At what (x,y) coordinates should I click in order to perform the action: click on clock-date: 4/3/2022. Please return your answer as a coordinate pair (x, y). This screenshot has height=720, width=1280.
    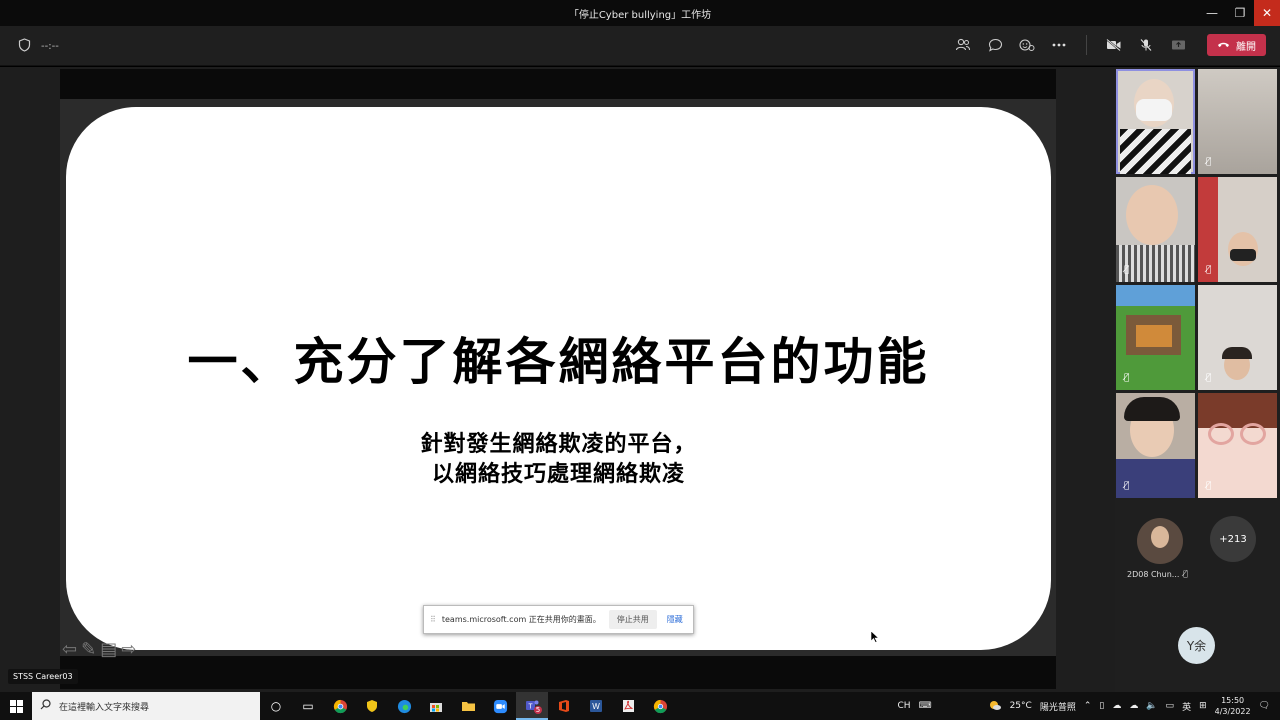
    Looking at the image, I should click on (1232, 711).